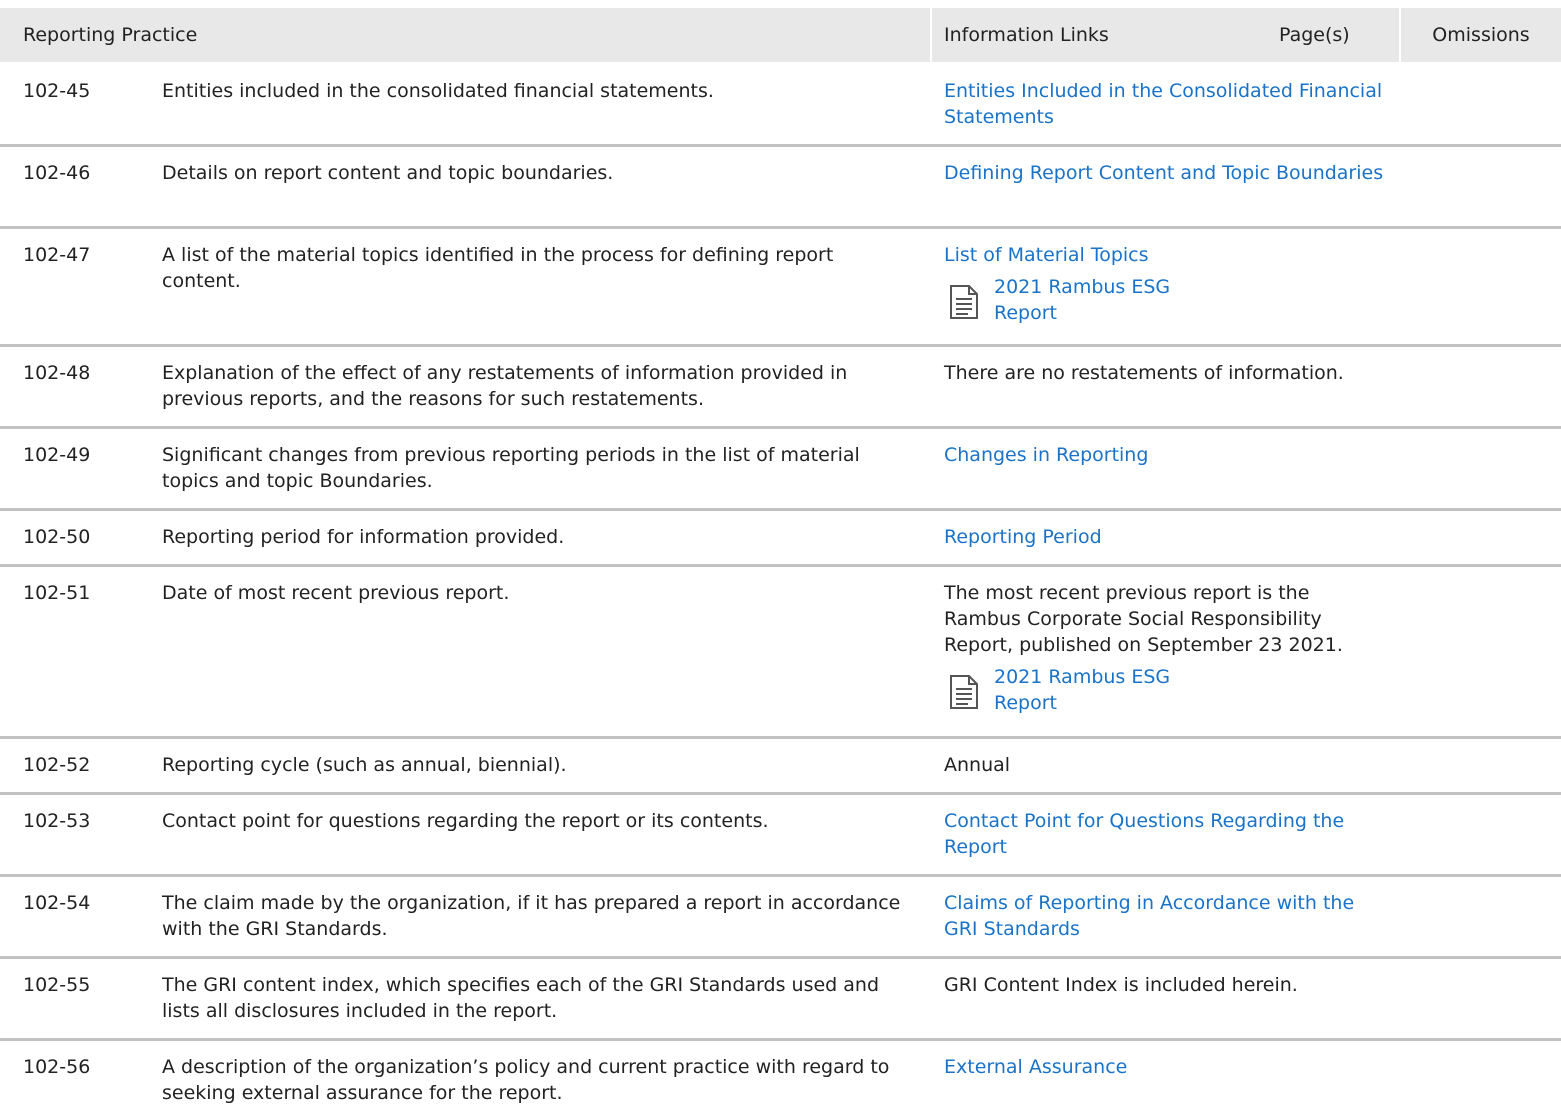 The width and height of the screenshot is (1561, 1106). What do you see at coordinates (57, 593) in the screenshot?
I see `disclosure-code: 102-51` at bounding box center [57, 593].